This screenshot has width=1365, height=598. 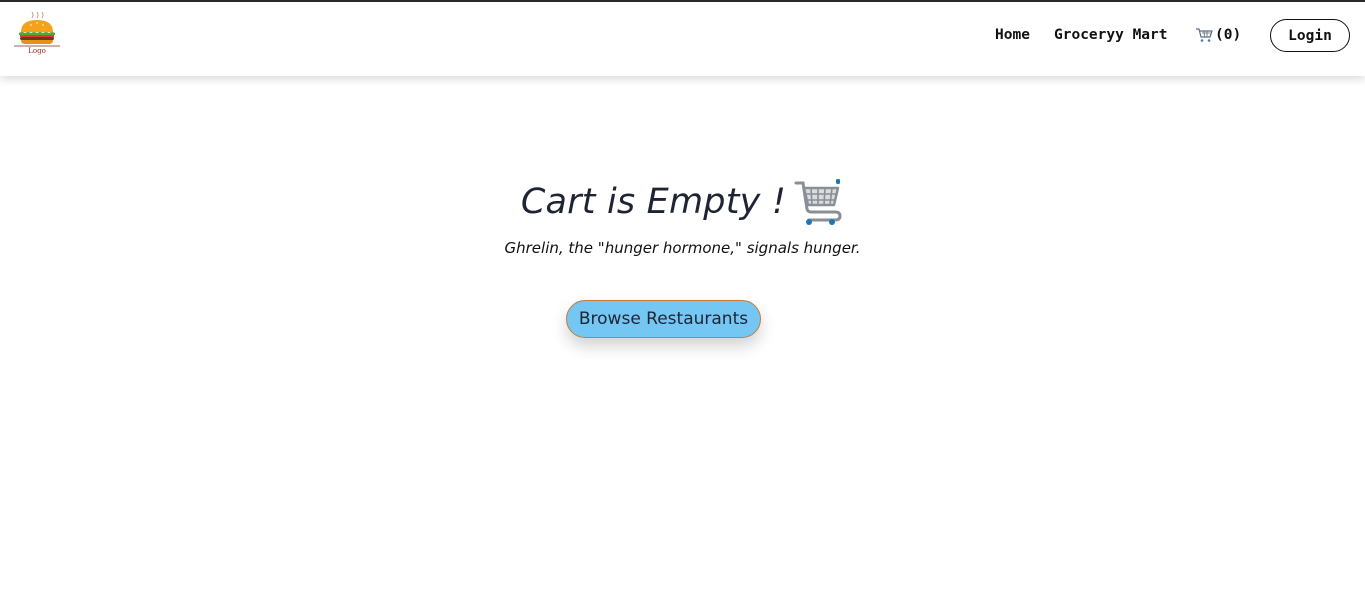 What do you see at coordinates (1012, 35) in the screenshot?
I see `nav-home-link: Home` at bounding box center [1012, 35].